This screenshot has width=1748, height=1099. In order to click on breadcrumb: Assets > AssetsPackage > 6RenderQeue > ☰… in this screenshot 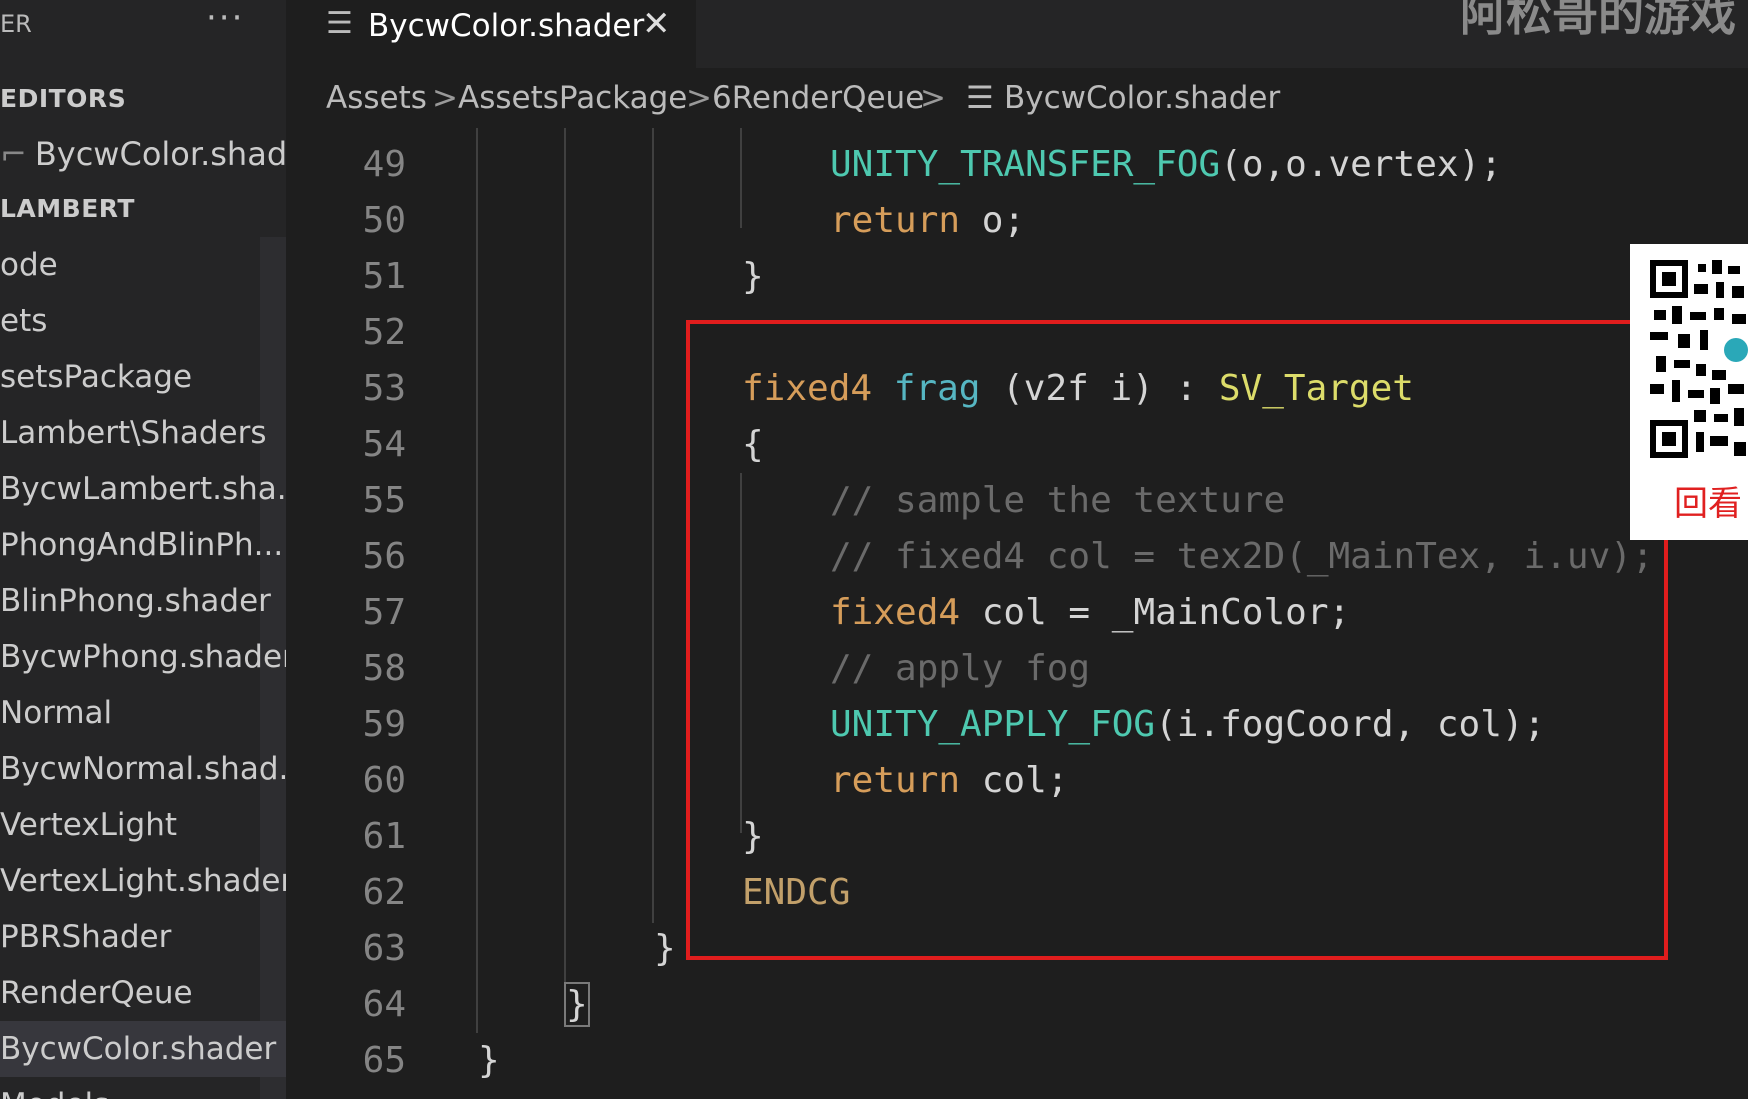, I will do `click(1017, 98)`.